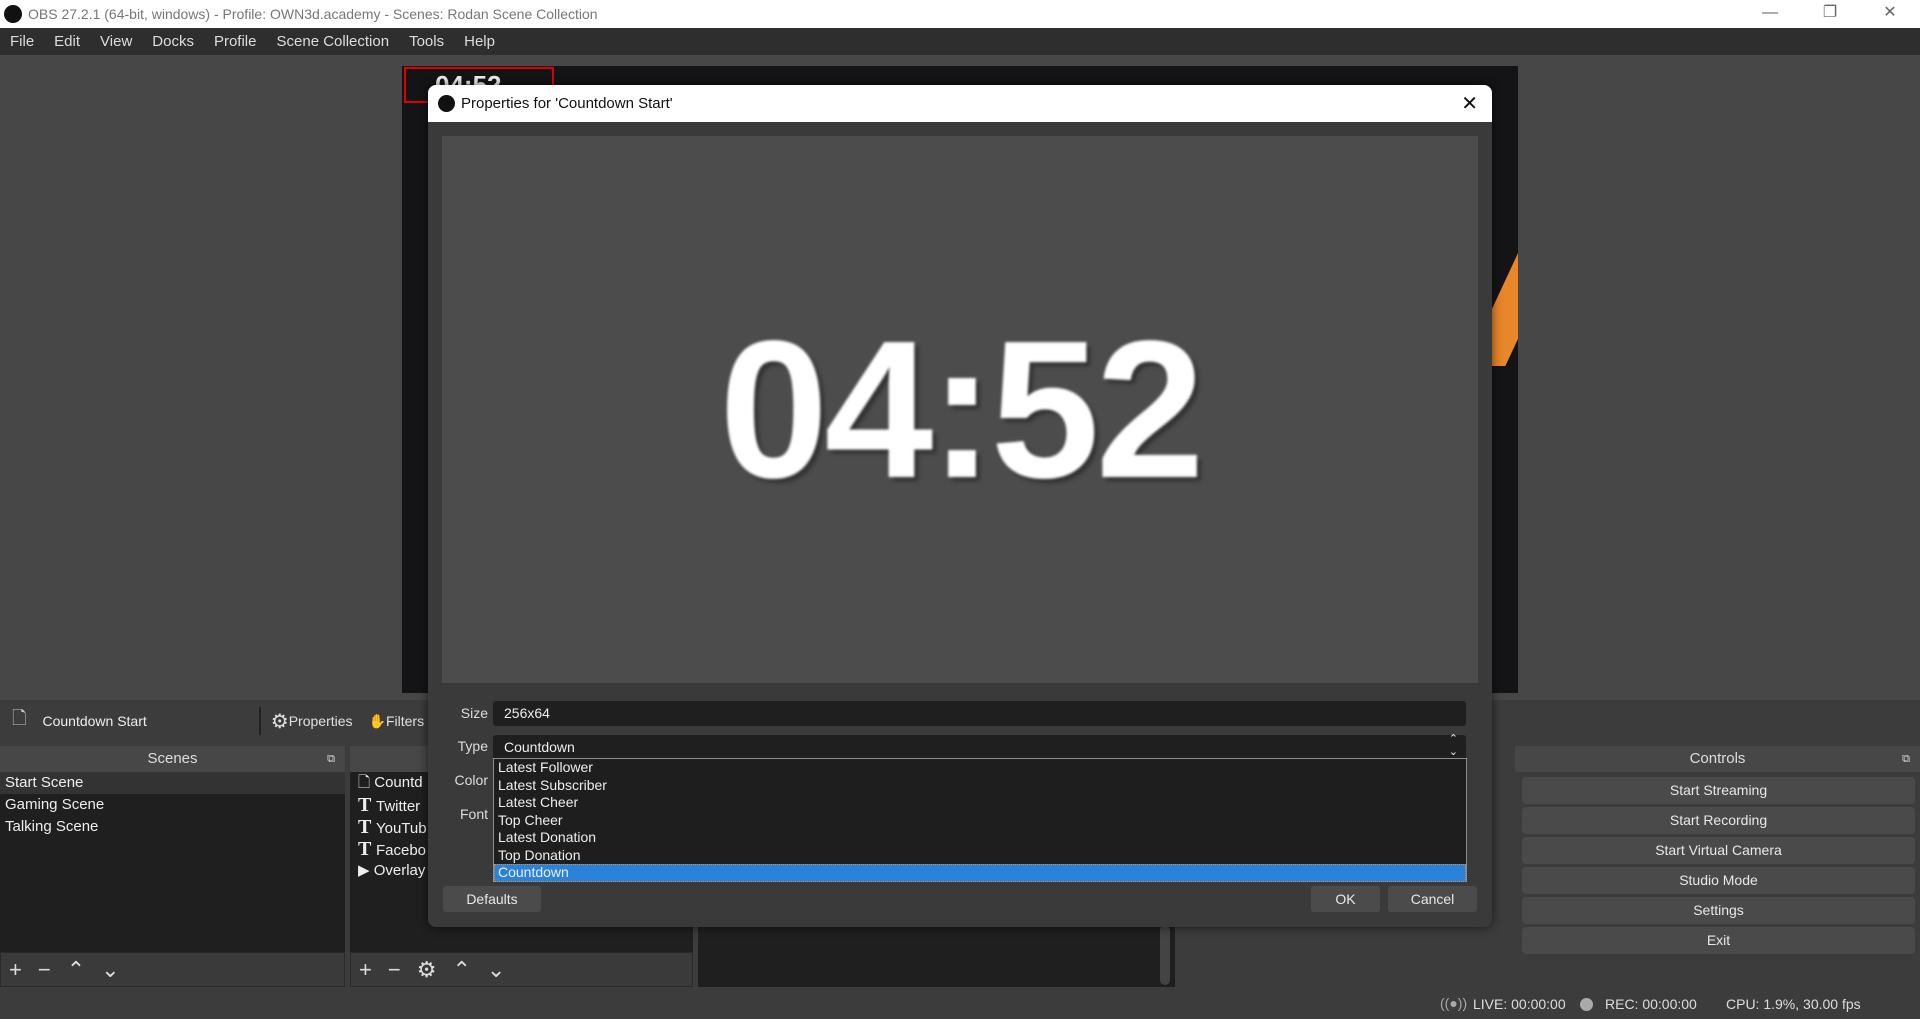 The width and height of the screenshot is (1920, 1019). I want to click on menu-profile: Profile, so click(235, 41).